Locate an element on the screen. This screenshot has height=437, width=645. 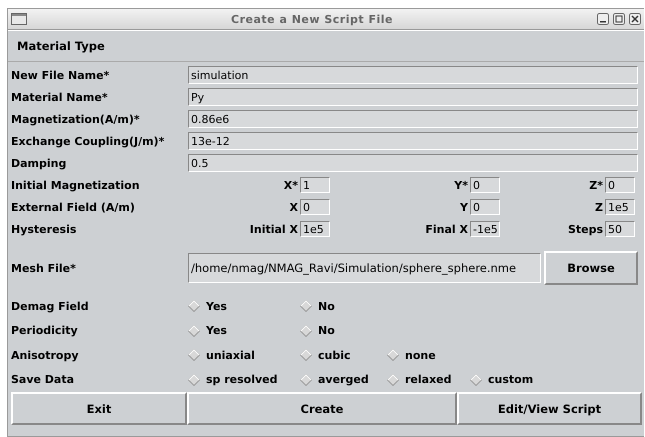
field-label: Demag Field is located at coordinates (50, 306).